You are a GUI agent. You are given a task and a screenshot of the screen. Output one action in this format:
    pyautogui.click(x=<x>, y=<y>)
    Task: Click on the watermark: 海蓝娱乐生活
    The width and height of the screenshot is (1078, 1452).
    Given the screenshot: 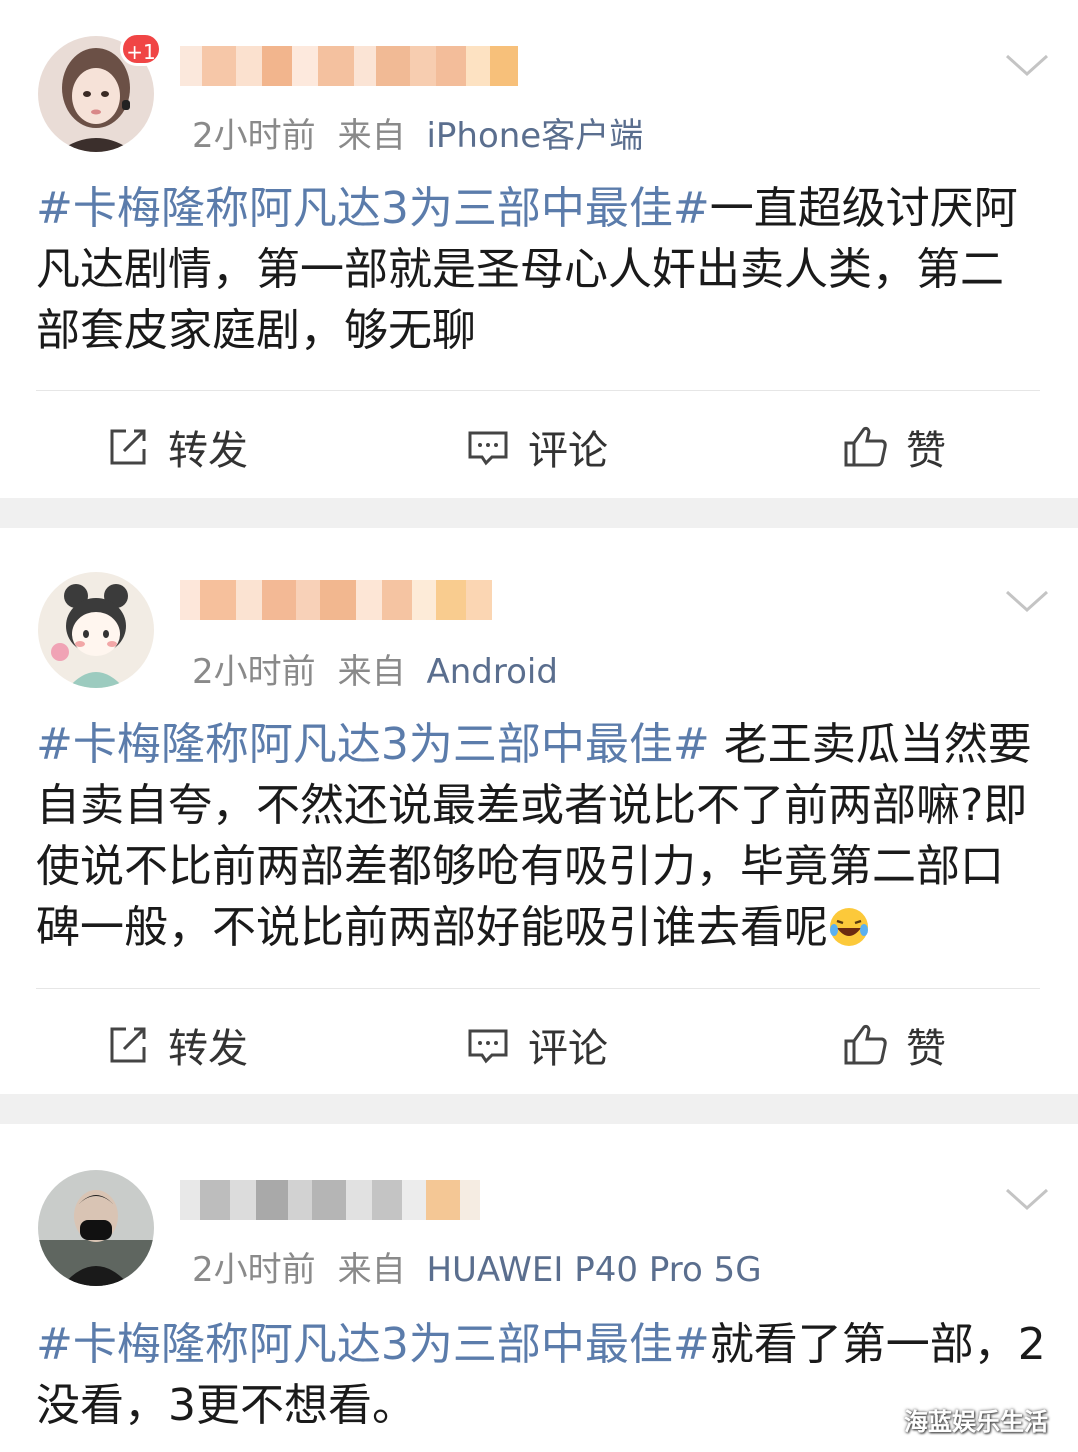 What is the action you would take?
    pyautogui.click(x=976, y=1422)
    